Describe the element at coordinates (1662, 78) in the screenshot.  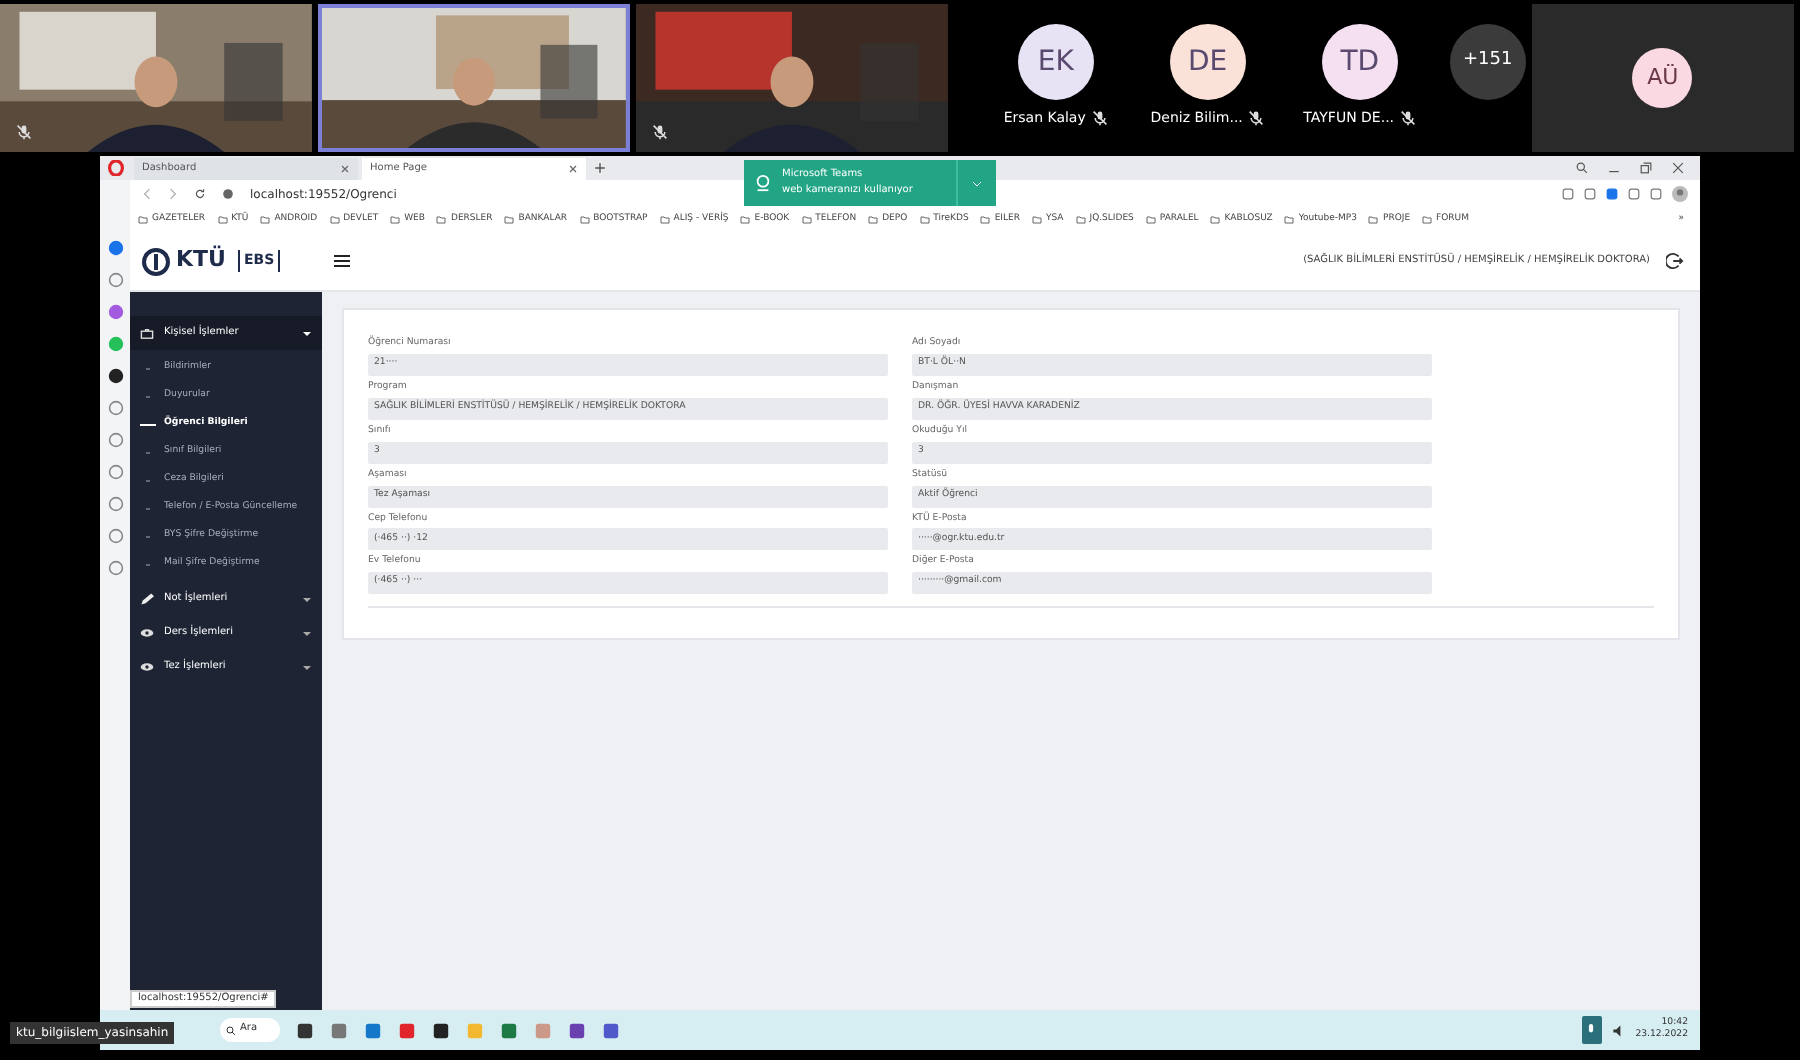
I see `avatar: AÜ` at that location.